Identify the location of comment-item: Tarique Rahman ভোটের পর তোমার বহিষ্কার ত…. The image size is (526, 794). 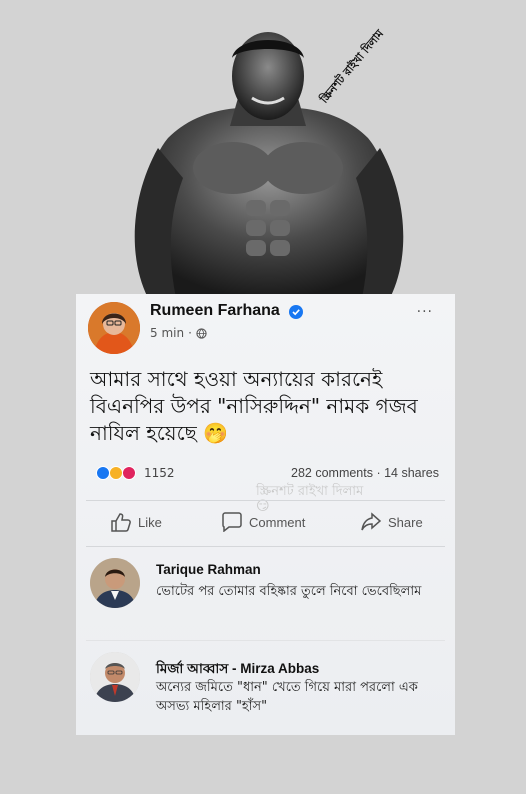
(268, 596).